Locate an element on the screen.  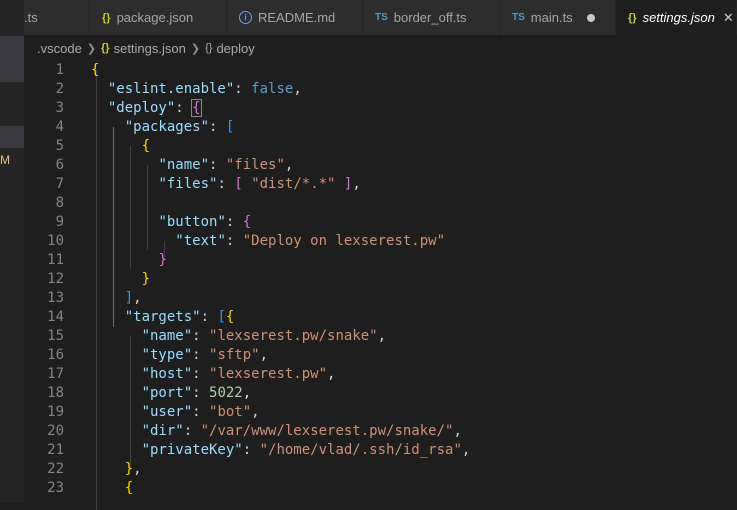
tab-readme-md: i README.md is located at coordinates (295, 17).